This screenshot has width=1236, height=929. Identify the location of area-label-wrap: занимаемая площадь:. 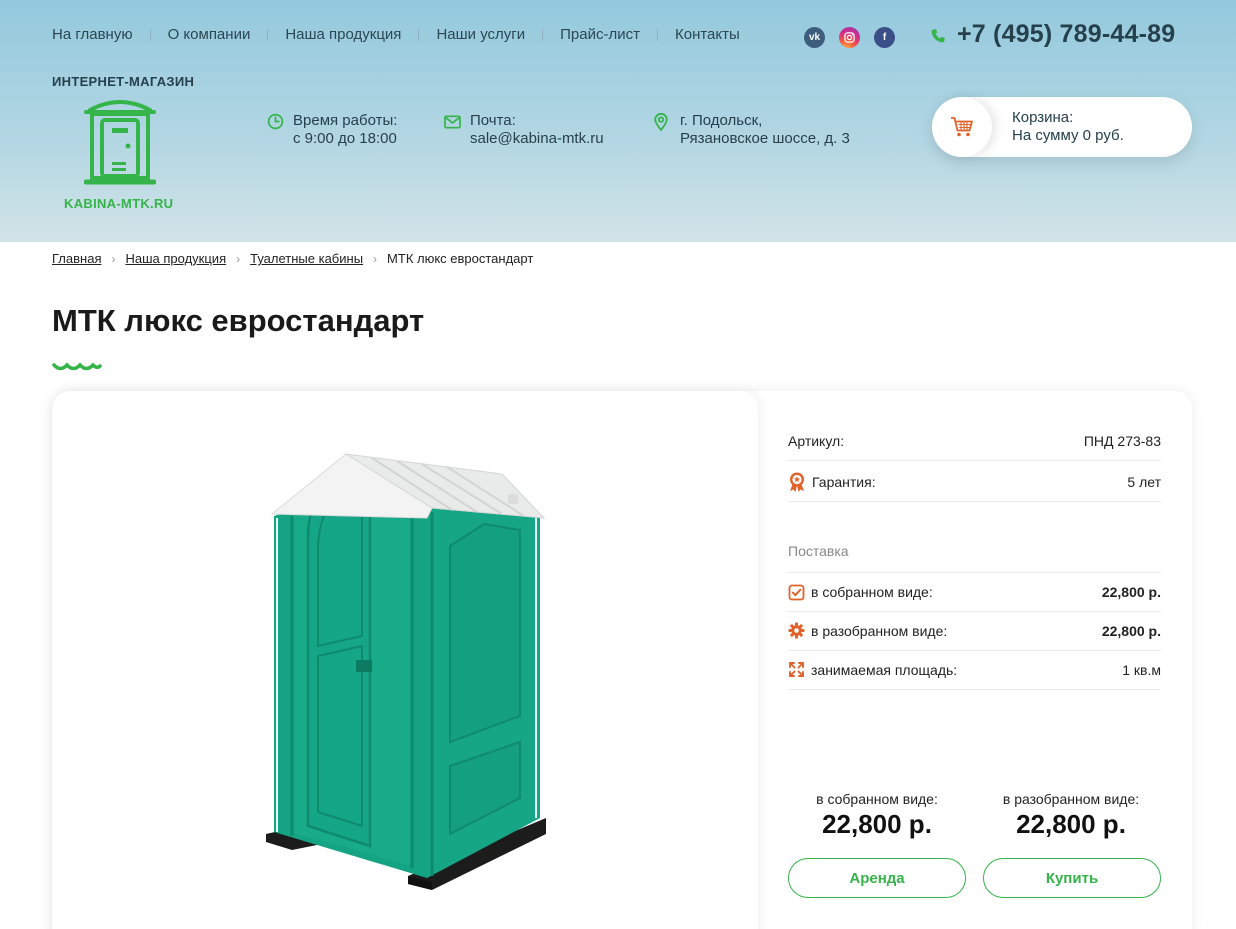
(872, 669).